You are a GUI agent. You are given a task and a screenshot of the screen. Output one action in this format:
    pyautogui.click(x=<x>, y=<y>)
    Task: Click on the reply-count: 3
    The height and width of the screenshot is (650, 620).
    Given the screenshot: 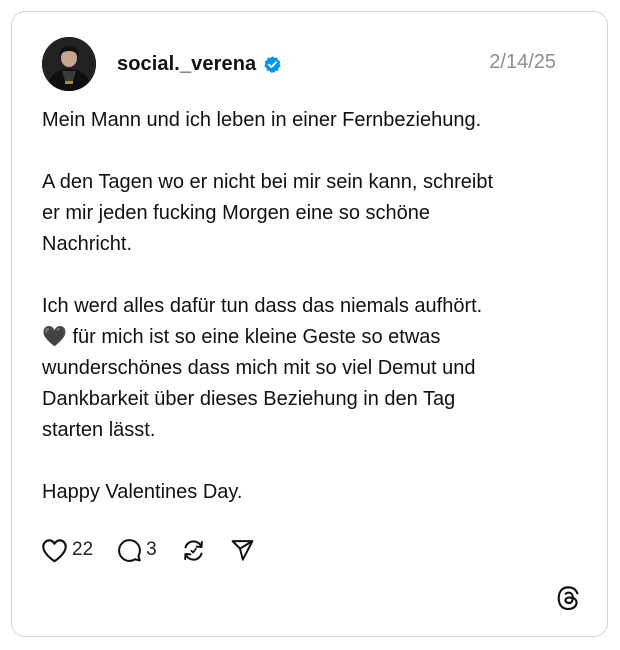 What is the action you would take?
    pyautogui.click(x=151, y=549)
    